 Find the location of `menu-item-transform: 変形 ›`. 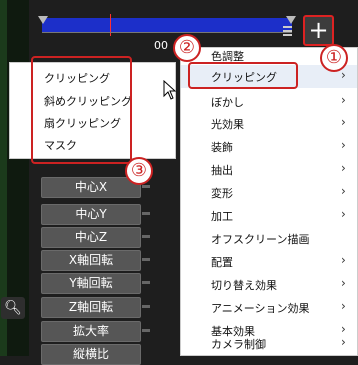

menu-item-transform: 変形 › is located at coordinates (269, 192).